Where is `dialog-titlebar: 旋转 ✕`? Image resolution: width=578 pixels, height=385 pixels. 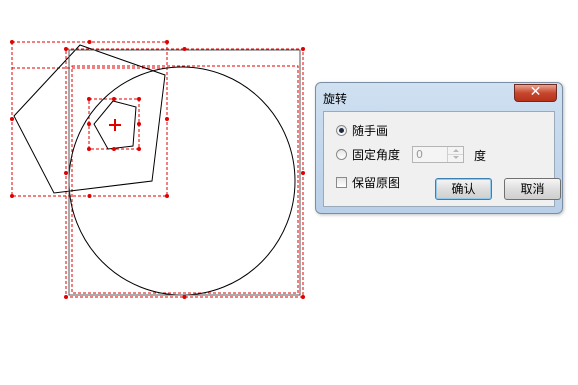
dialog-titlebar: 旋转 ✕ is located at coordinates (439, 97).